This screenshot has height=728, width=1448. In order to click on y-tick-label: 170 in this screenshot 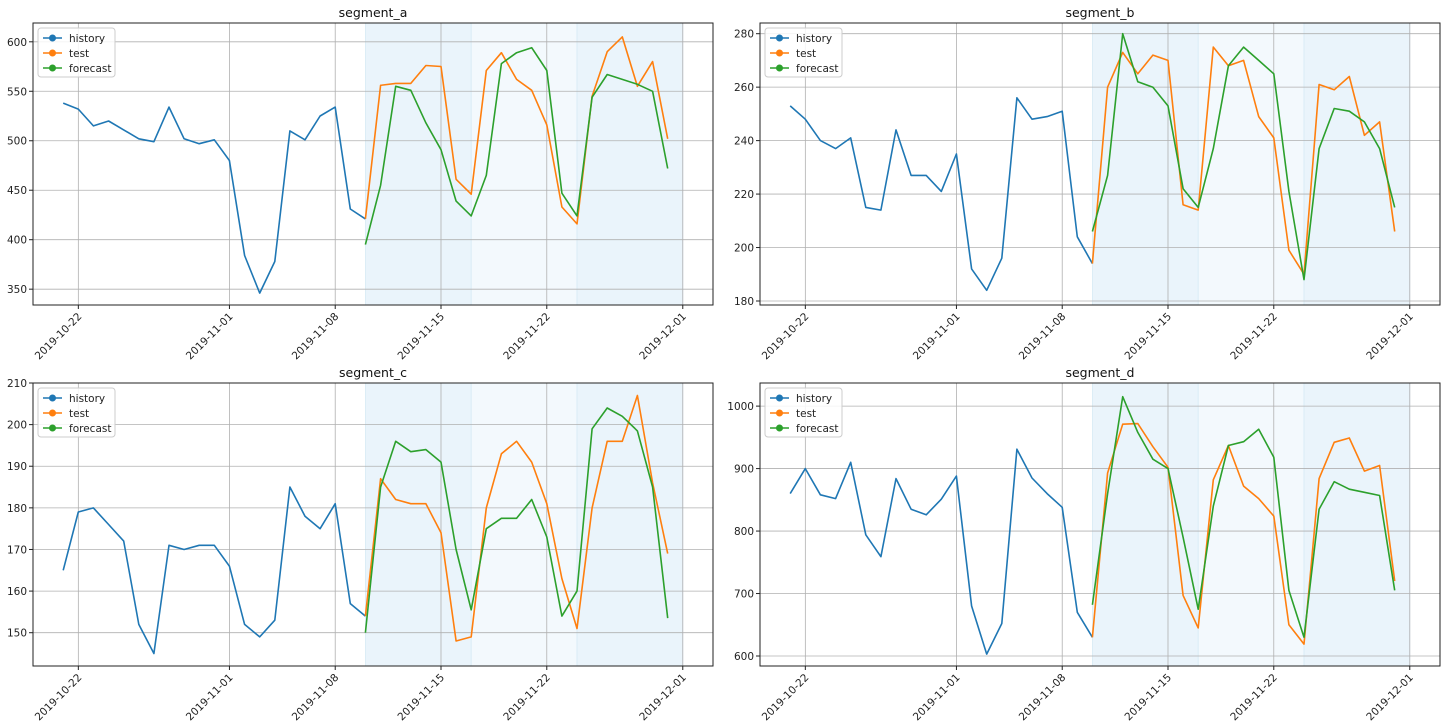, I will do `click(17, 550)`.